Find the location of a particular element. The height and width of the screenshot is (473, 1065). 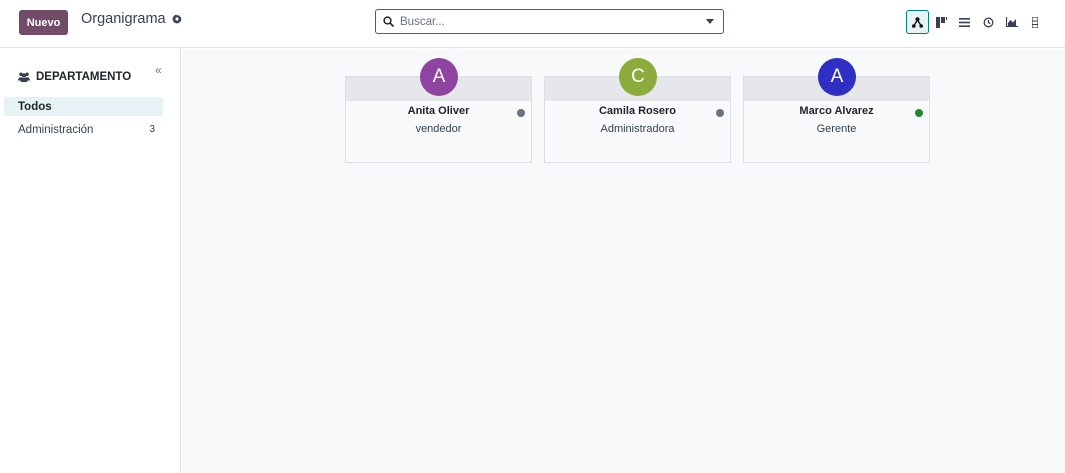

control-panel: Nuevo Organigrama is located at coordinates (532, 24).